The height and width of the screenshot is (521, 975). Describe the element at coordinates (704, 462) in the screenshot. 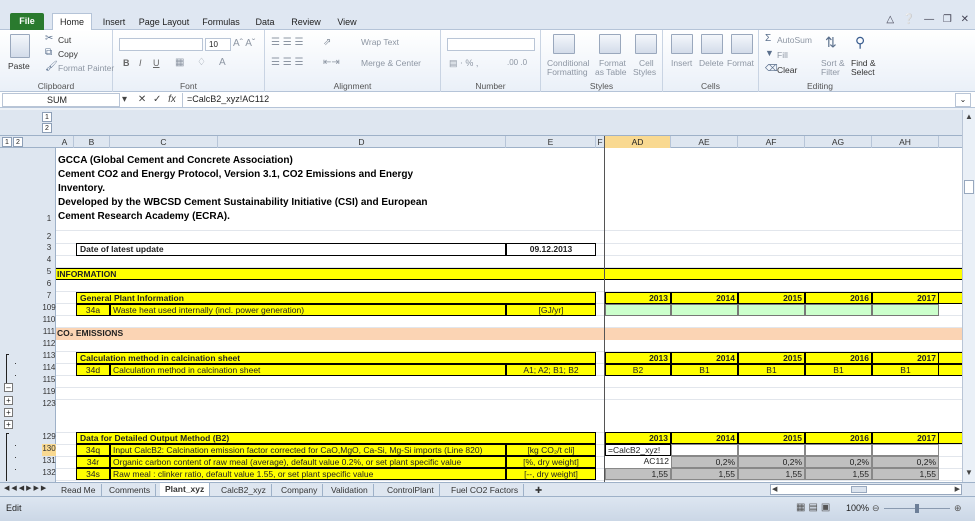

I see `row131-value-ae: 0,2%` at that location.